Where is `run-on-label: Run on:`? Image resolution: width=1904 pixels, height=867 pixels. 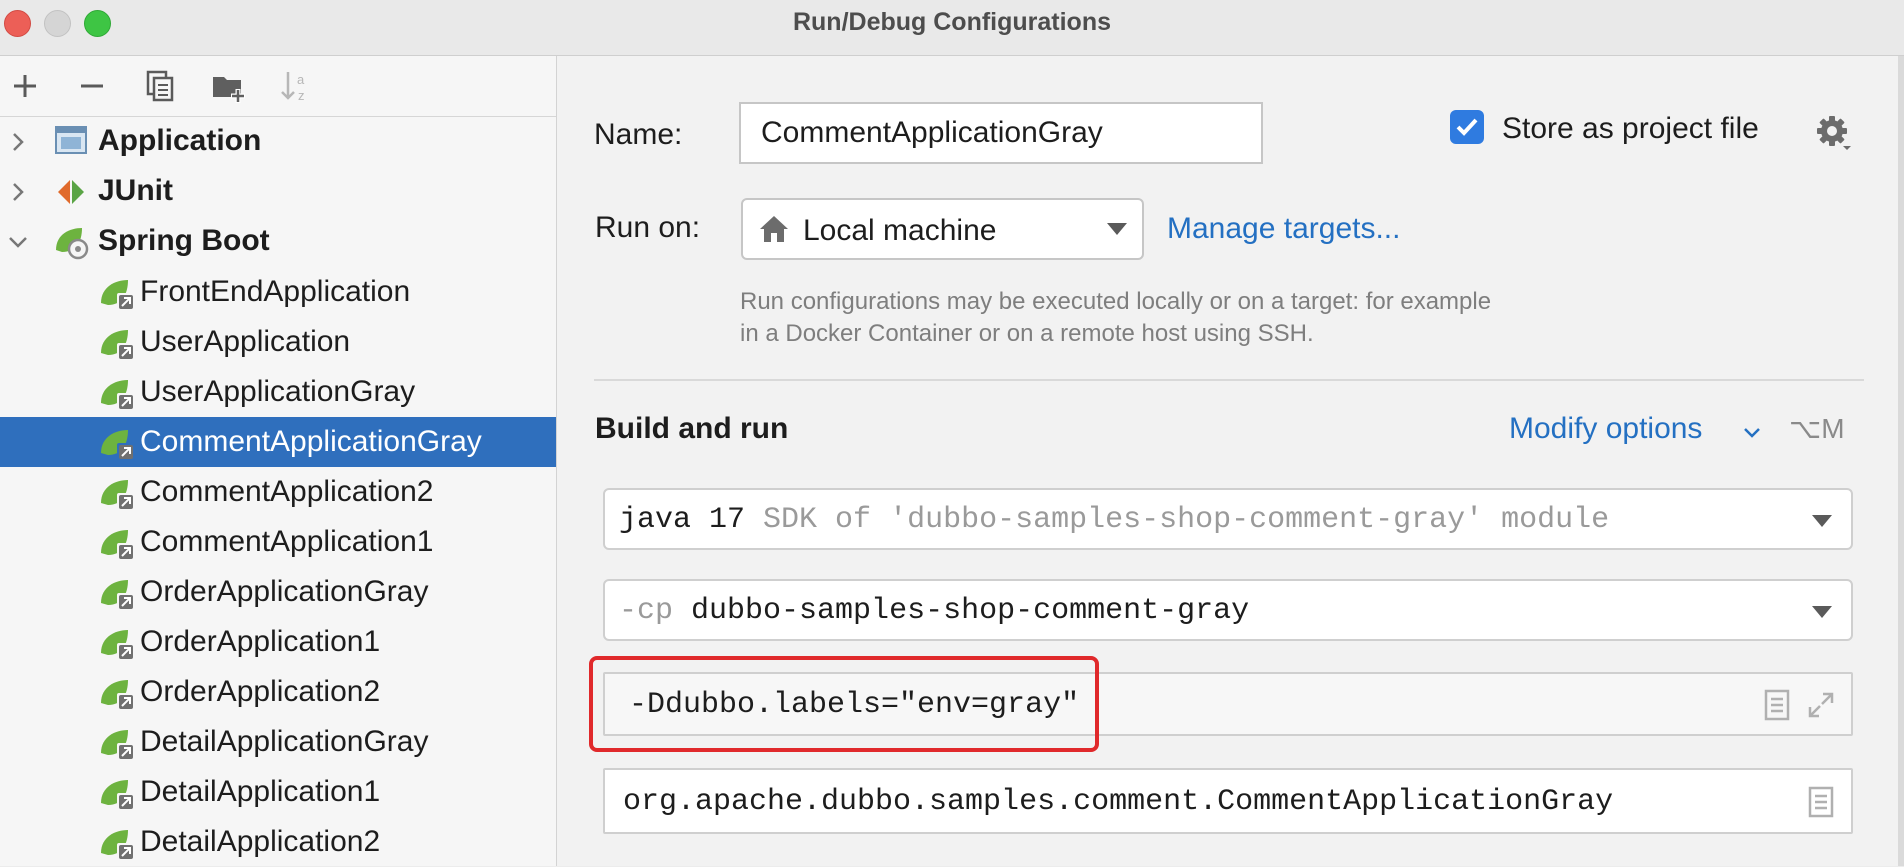 run-on-label: Run on: is located at coordinates (648, 227).